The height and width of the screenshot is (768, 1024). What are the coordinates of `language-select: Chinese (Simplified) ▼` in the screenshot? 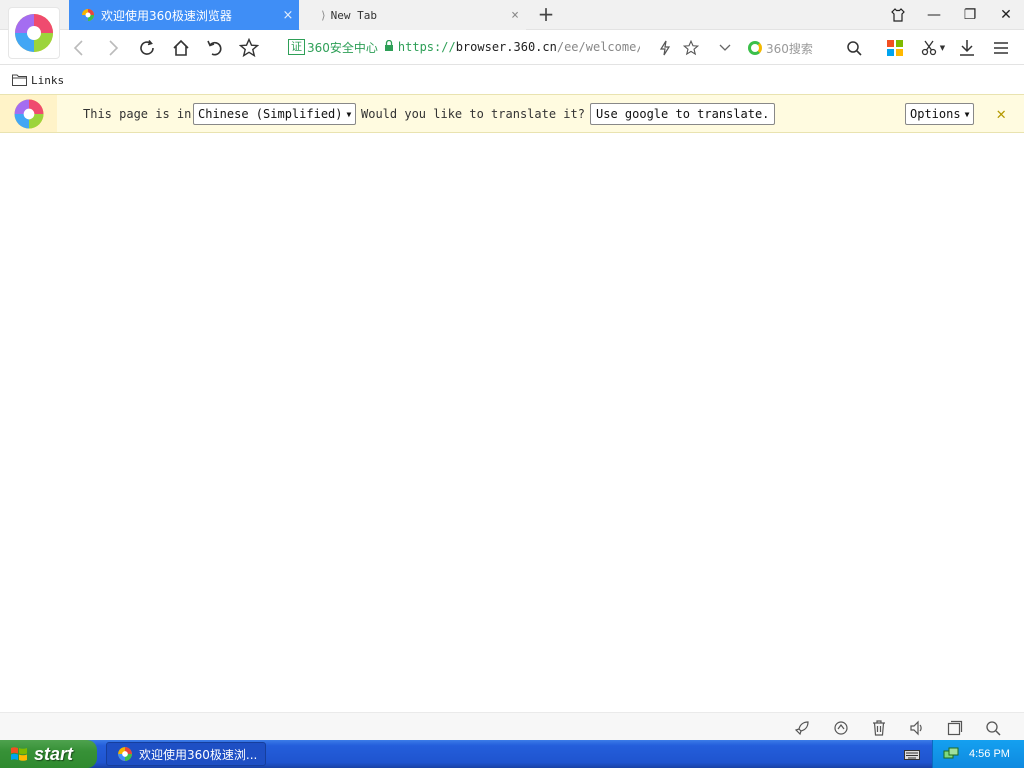 It's located at (275, 114).